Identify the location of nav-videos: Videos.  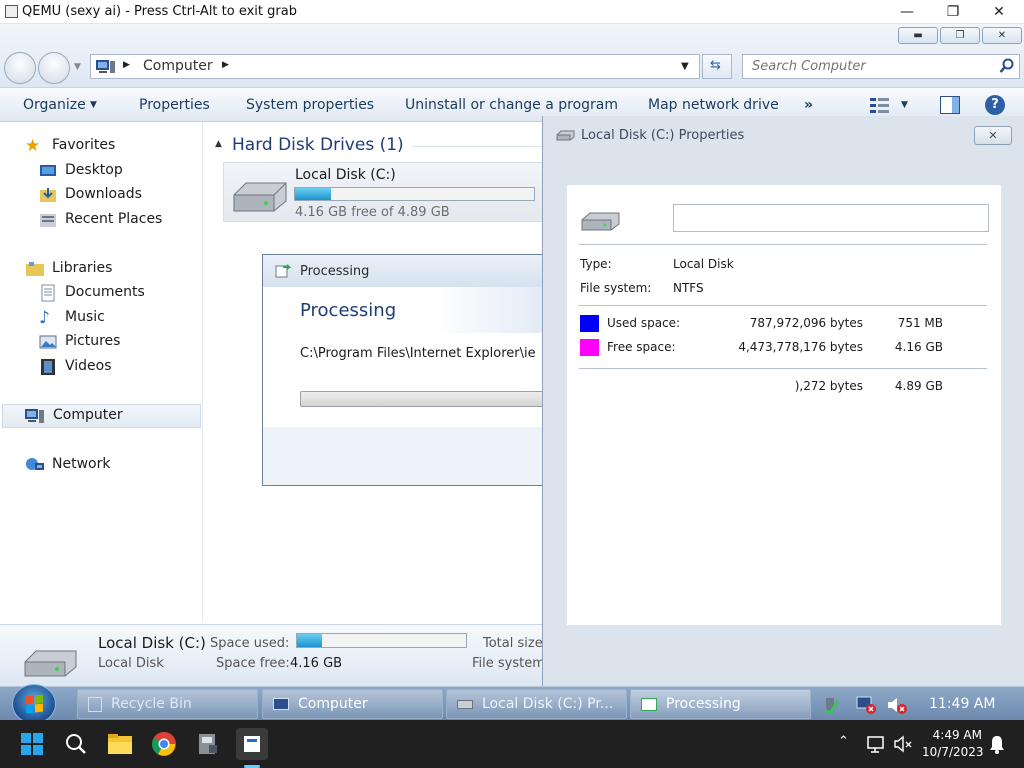
(101, 367).